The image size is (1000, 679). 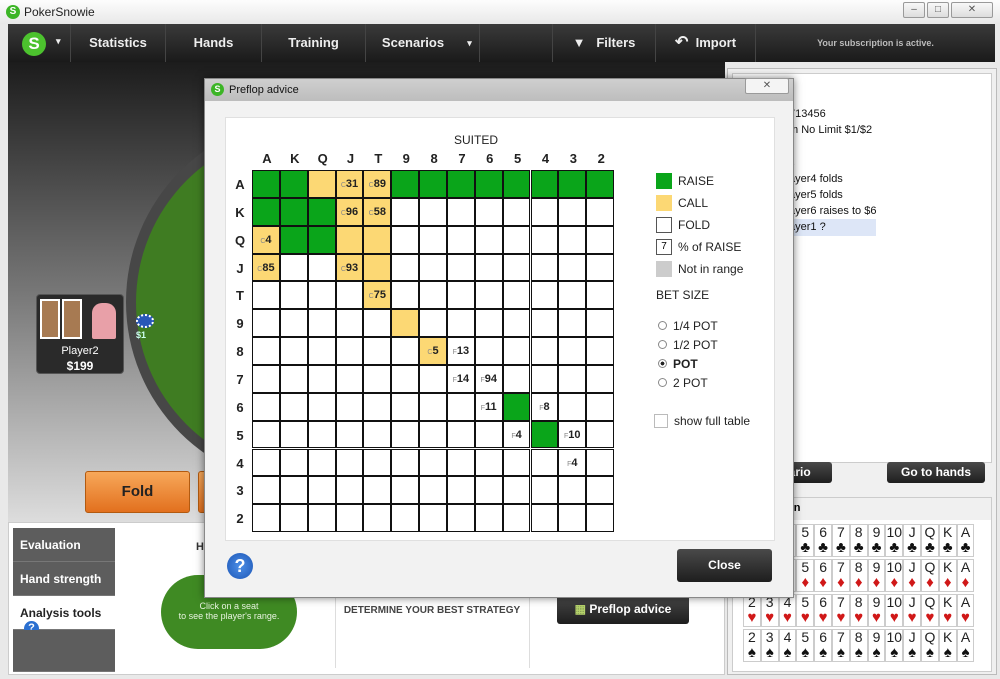 I want to click on card-J-2: J ♥, so click(x=912, y=610).